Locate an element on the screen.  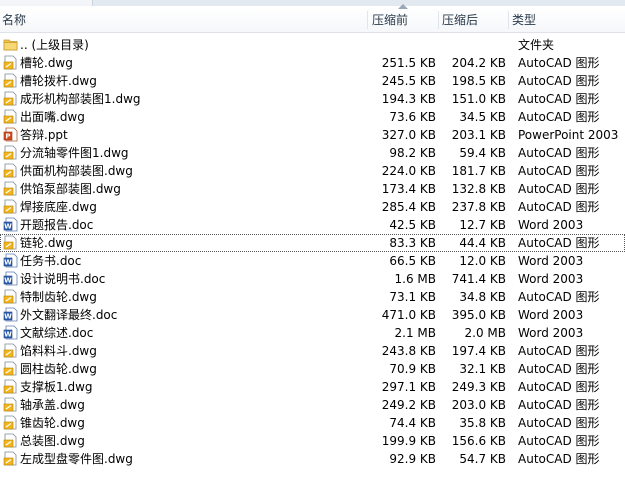
file-row: 出面嘴.dwg 73.6 KB 34.5 KB AutoCAD 图形 is located at coordinates (312, 117).